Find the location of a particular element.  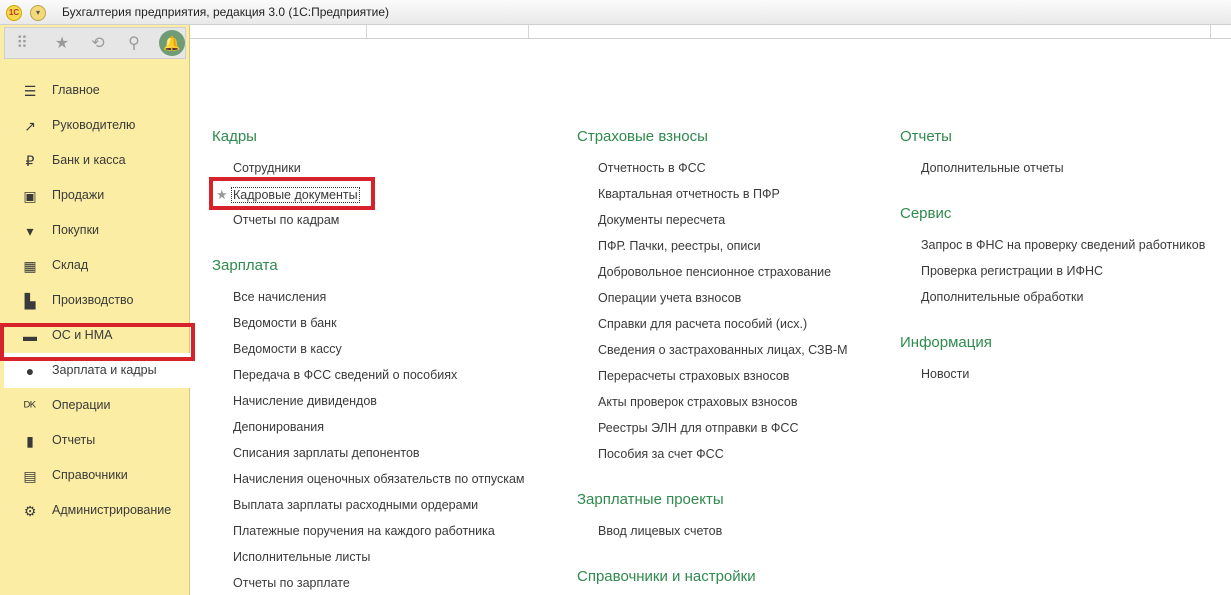

gear-icon: ⚙ is located at coordinates (30, 511).